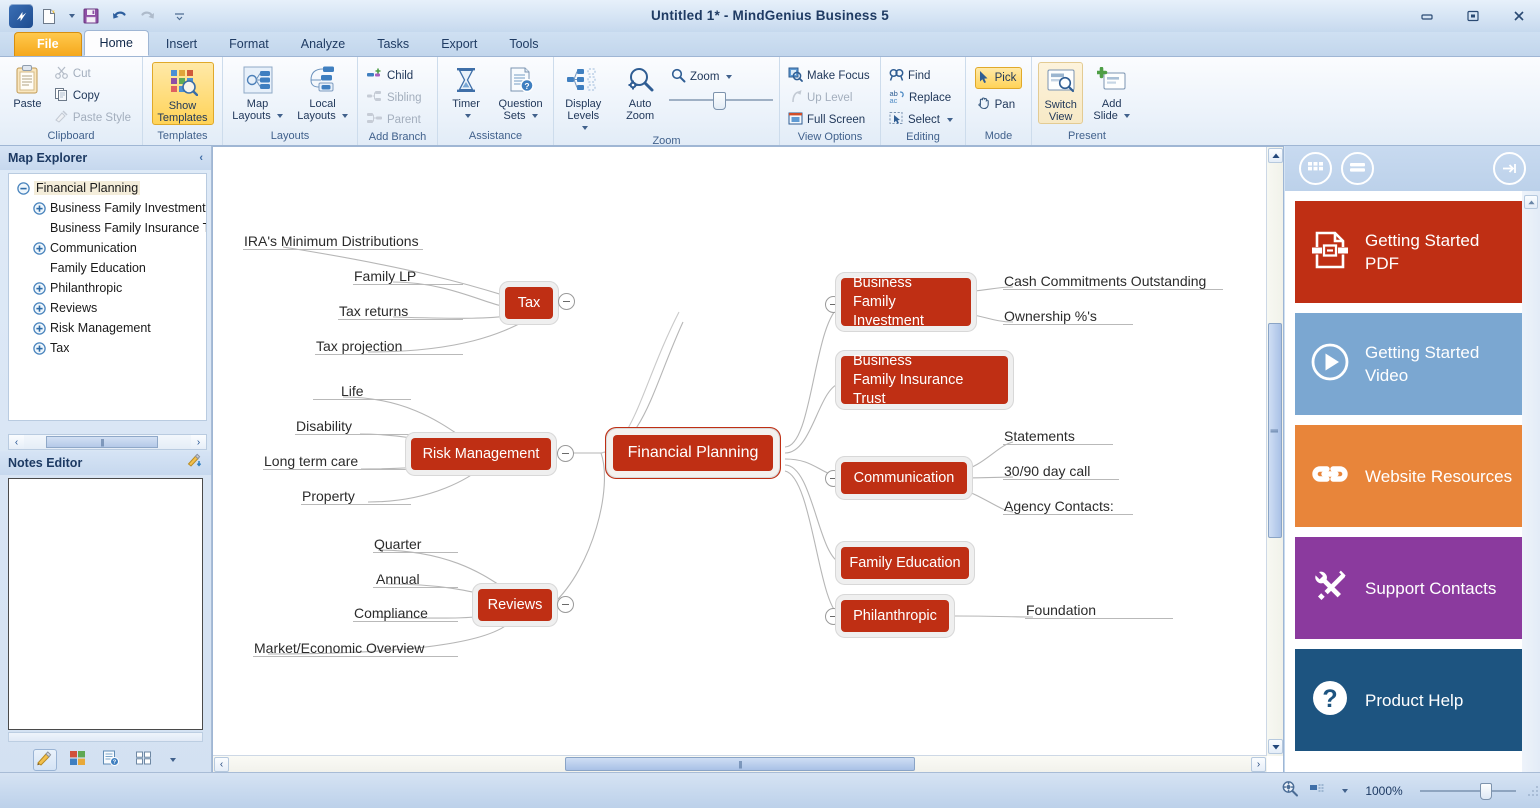 The image size is (1540, 808). Describe the element at coordinates (109, 308) in the screenshot. I see `tree-node-reviews: Reviews` at that location.